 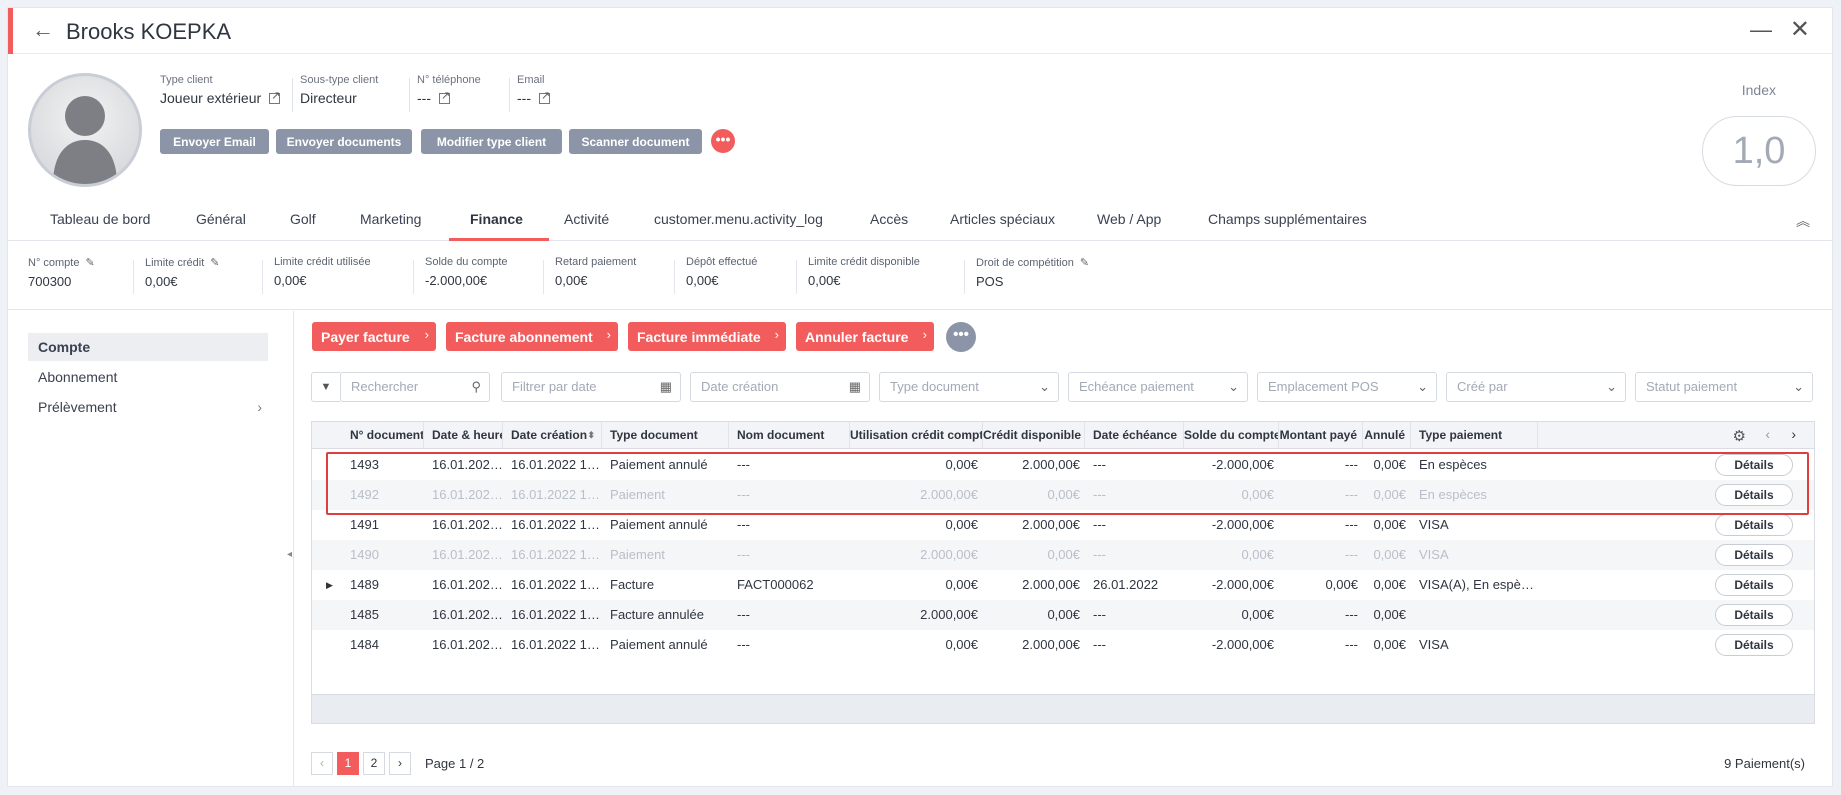 I want to click on cell-balance: -2.000,00€, so click(x=1242, y=644).